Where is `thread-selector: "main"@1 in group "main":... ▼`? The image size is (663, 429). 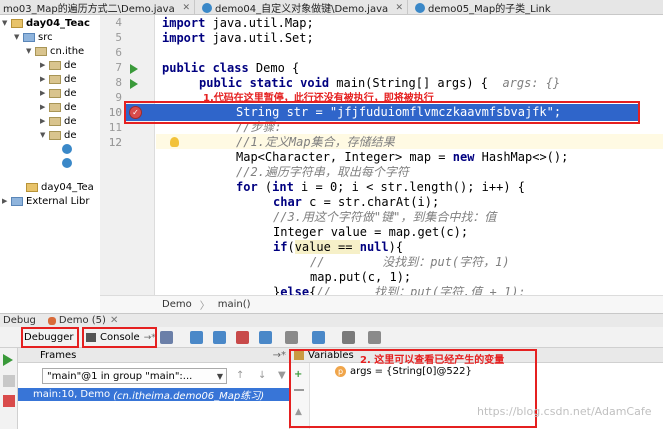 thread-selector: "main"@1 in group "main":... ▼ is located at coordinates (134, 376).